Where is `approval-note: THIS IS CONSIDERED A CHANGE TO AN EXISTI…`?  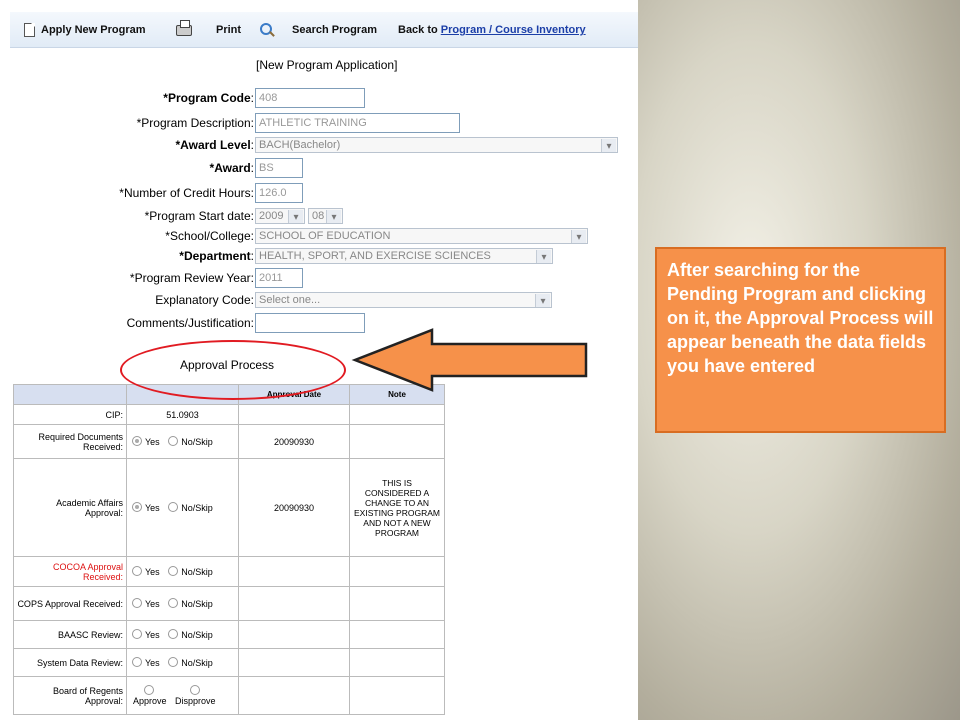 approval-note: THIS IS CONSIDERED A CHANGE TO AN EXISTI… is located at coordinates (397, 507).